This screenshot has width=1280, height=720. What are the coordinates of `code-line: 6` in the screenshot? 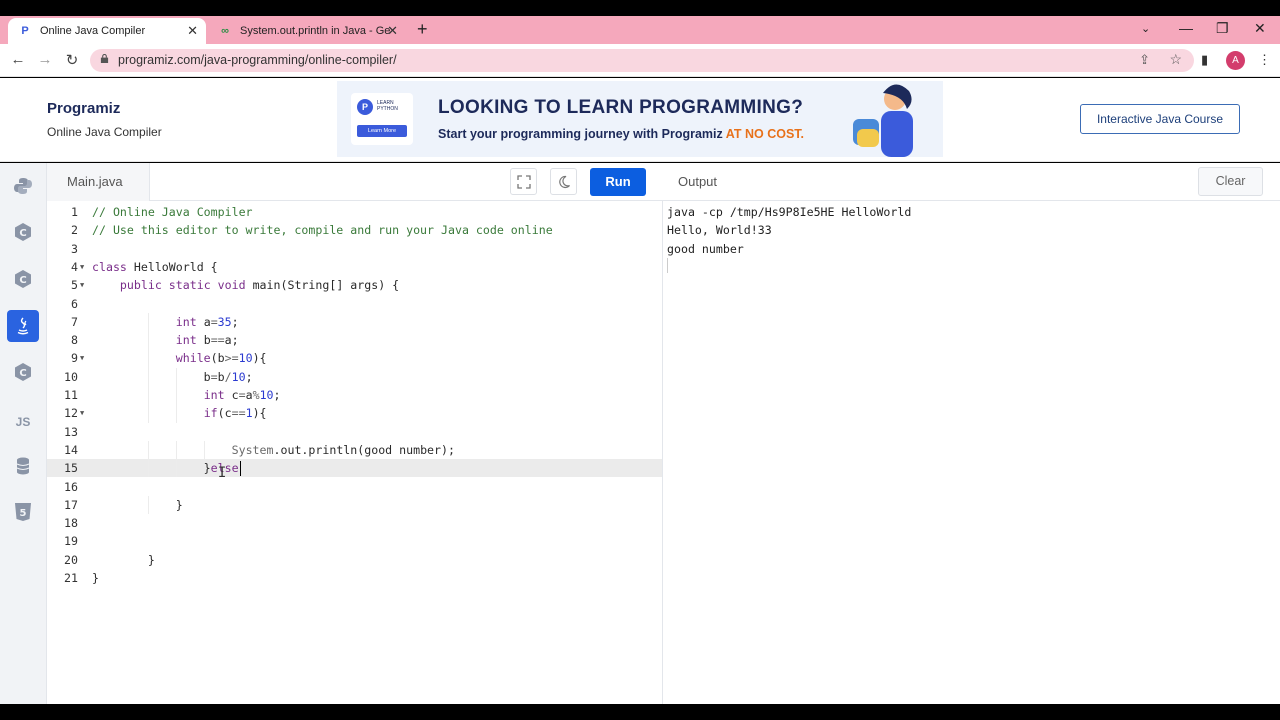 It's located at (354, 304).